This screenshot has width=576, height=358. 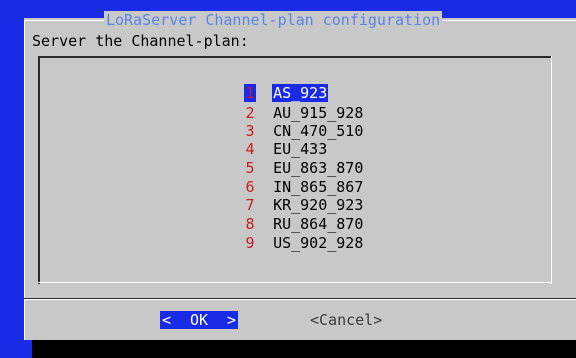 What do you see at coordinates (300, 299) in the screenshot?
I see `button-separator-highlight` at bounding box center [300, 299].